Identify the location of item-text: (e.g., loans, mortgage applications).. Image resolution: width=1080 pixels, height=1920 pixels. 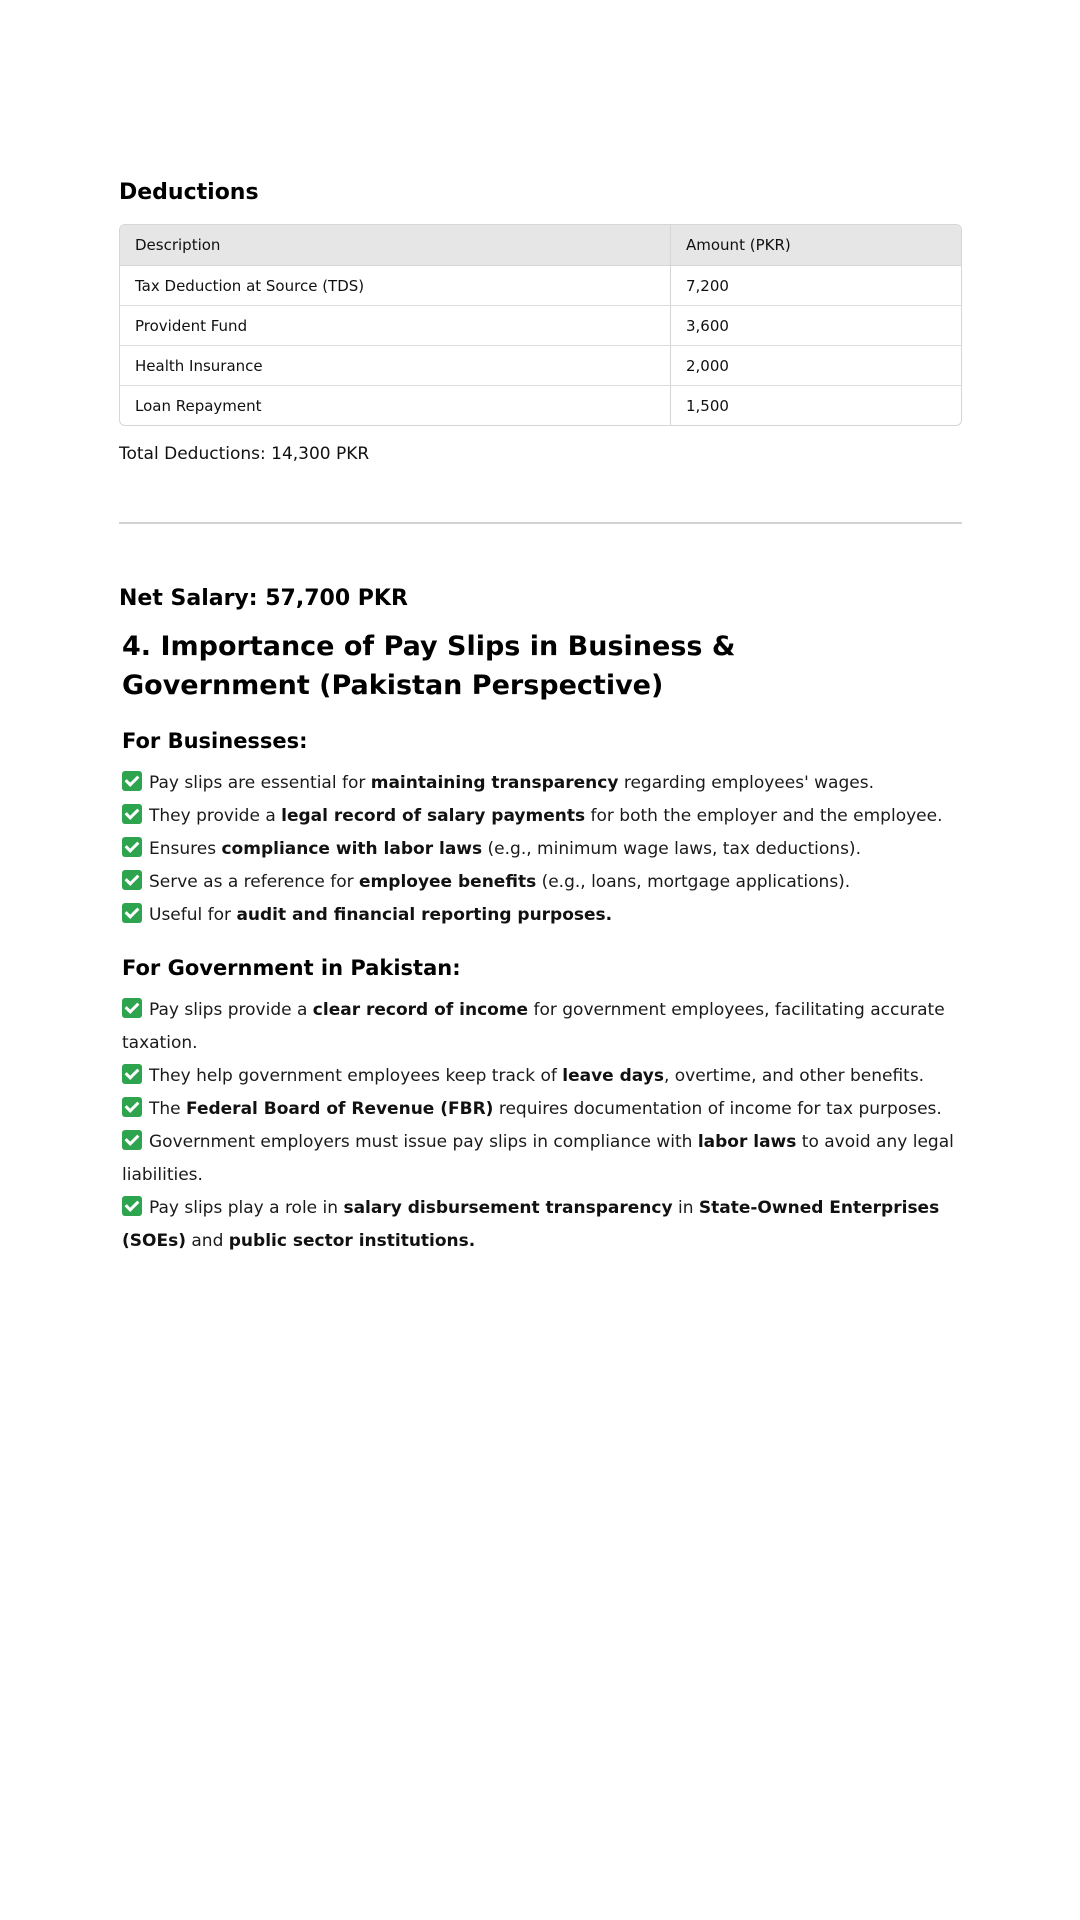
(693, 882).